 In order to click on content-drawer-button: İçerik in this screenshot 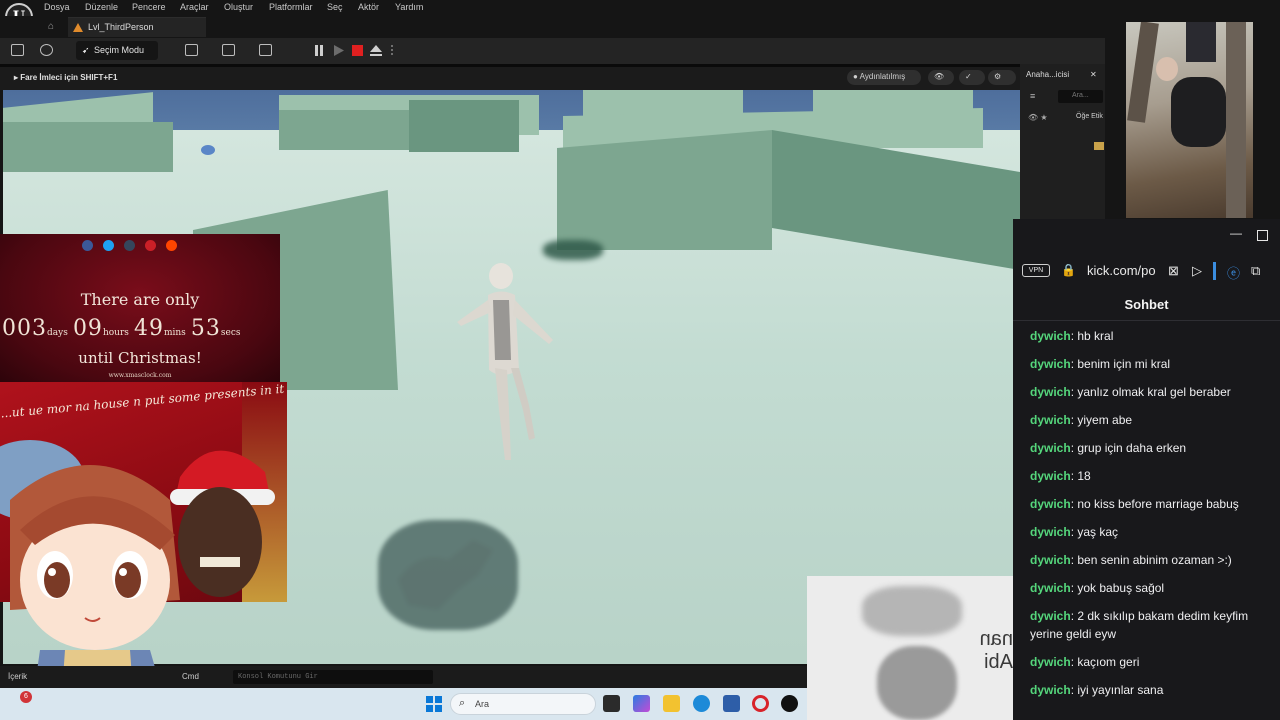, I will do `click(17, 676)`.